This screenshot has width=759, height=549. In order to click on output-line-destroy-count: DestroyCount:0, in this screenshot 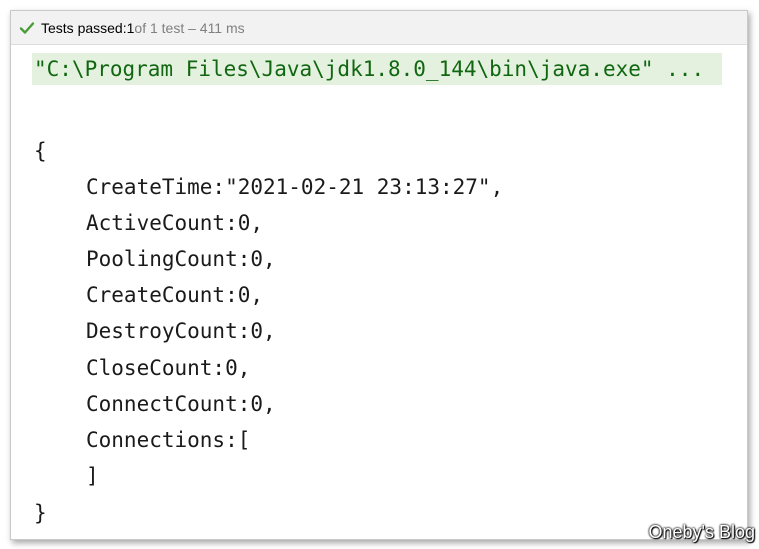, I will do `click(181, 331)`.